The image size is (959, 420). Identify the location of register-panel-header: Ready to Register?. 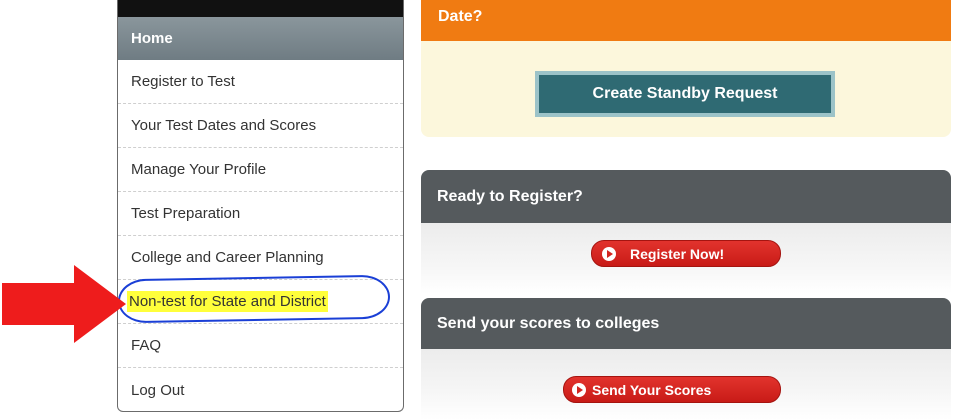
(686, 196).